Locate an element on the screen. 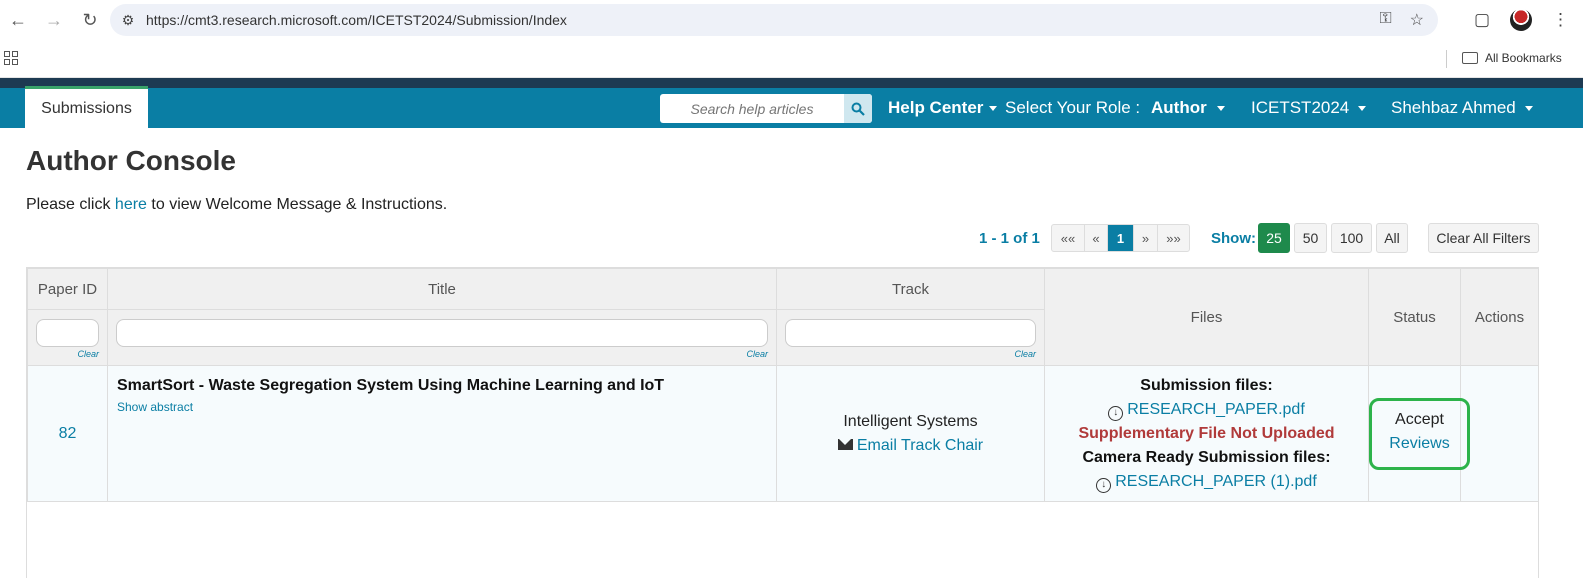 This screenshot has height=578, width=1583. page-title: Author Console is located at coordinates (131, 160).